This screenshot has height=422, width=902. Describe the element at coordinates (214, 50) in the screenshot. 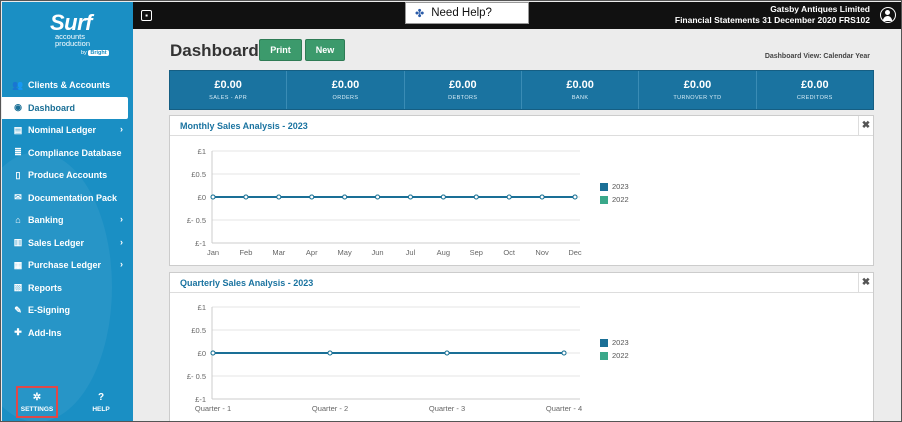

I see `page-title: Dashboard` at that location.